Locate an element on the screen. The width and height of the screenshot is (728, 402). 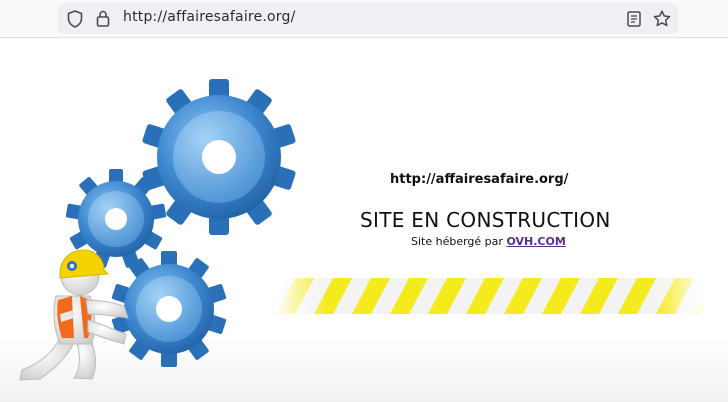
shield-icon is located at coordinates (75, 19).